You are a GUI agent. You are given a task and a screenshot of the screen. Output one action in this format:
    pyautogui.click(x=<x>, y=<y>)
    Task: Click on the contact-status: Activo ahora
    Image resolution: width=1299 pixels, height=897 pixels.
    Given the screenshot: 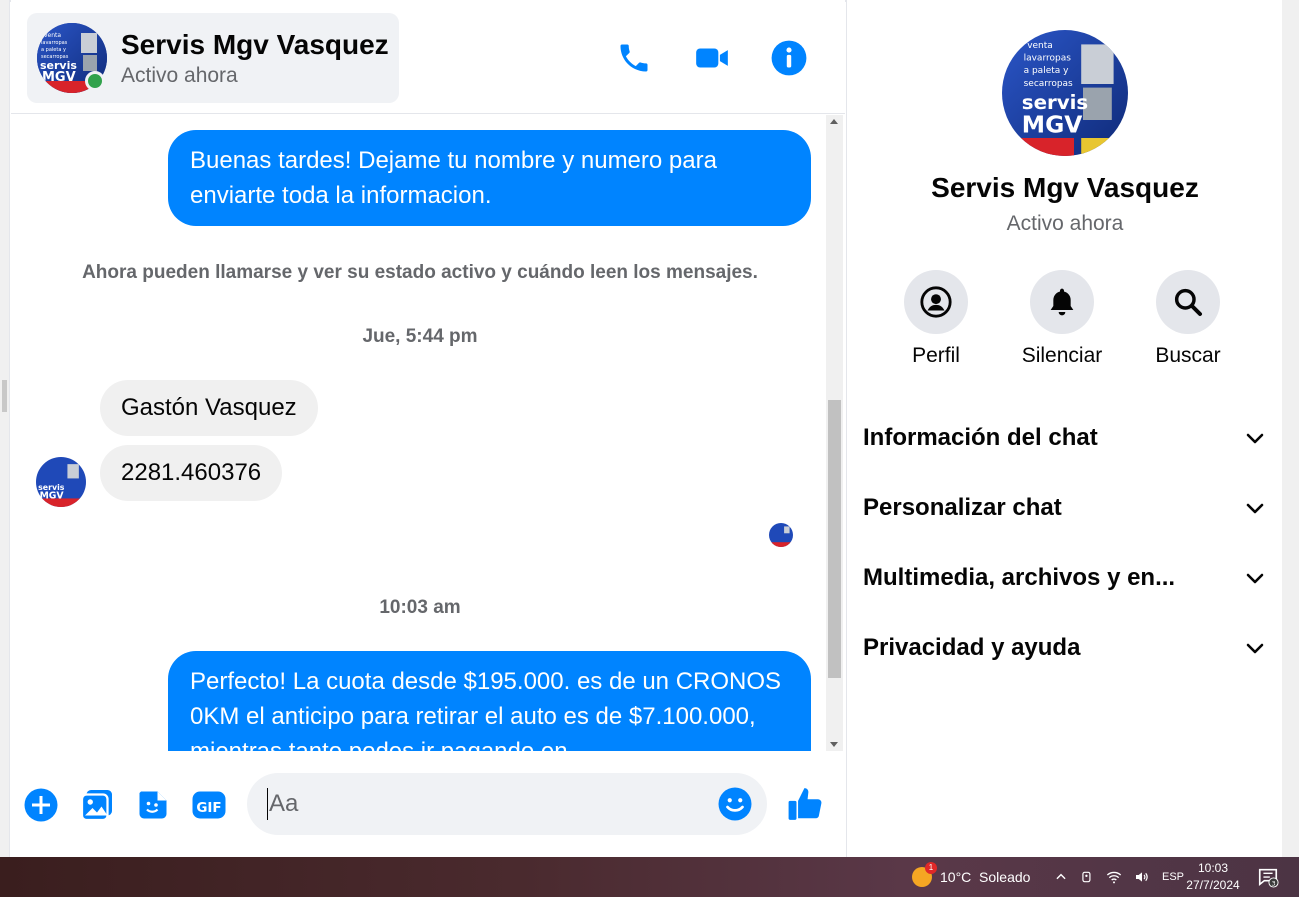 What is the action you would take?
    pyautogui.click(x=179, y=75)
    